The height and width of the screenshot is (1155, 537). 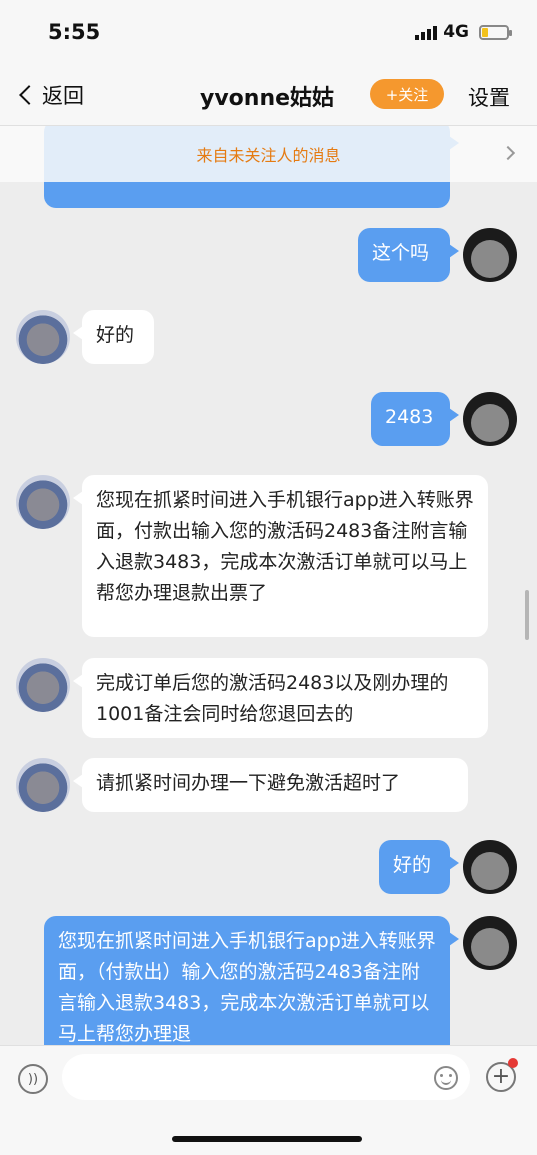 I want to click on back-label: 返回, so click(x=63, y=96).